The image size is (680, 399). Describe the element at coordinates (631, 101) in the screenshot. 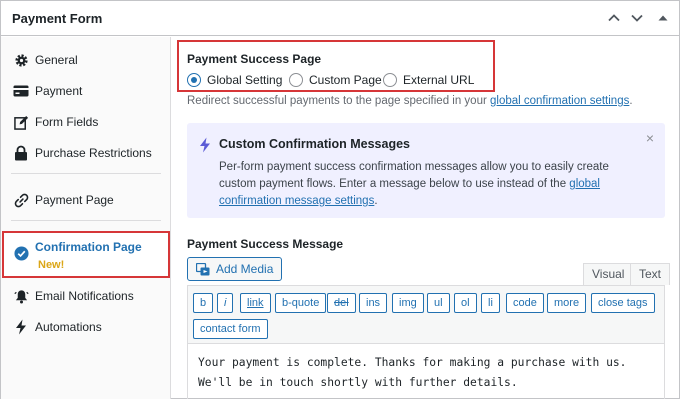

I see `help-suffix: .` at that location.